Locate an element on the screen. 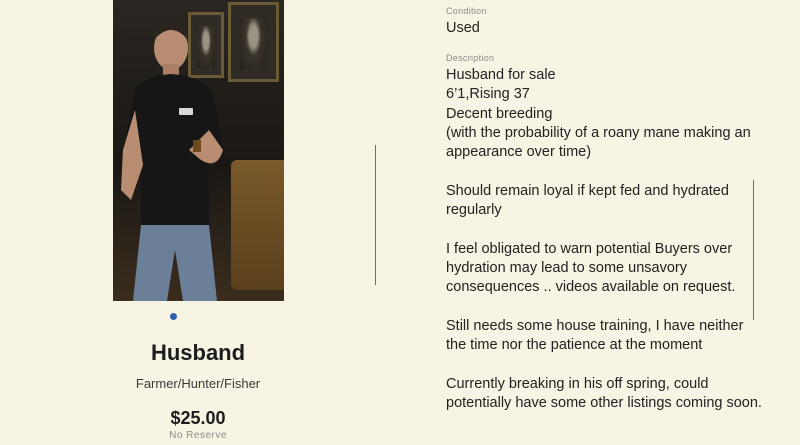  listing-title: Husband is located at coordinates (198, 352).